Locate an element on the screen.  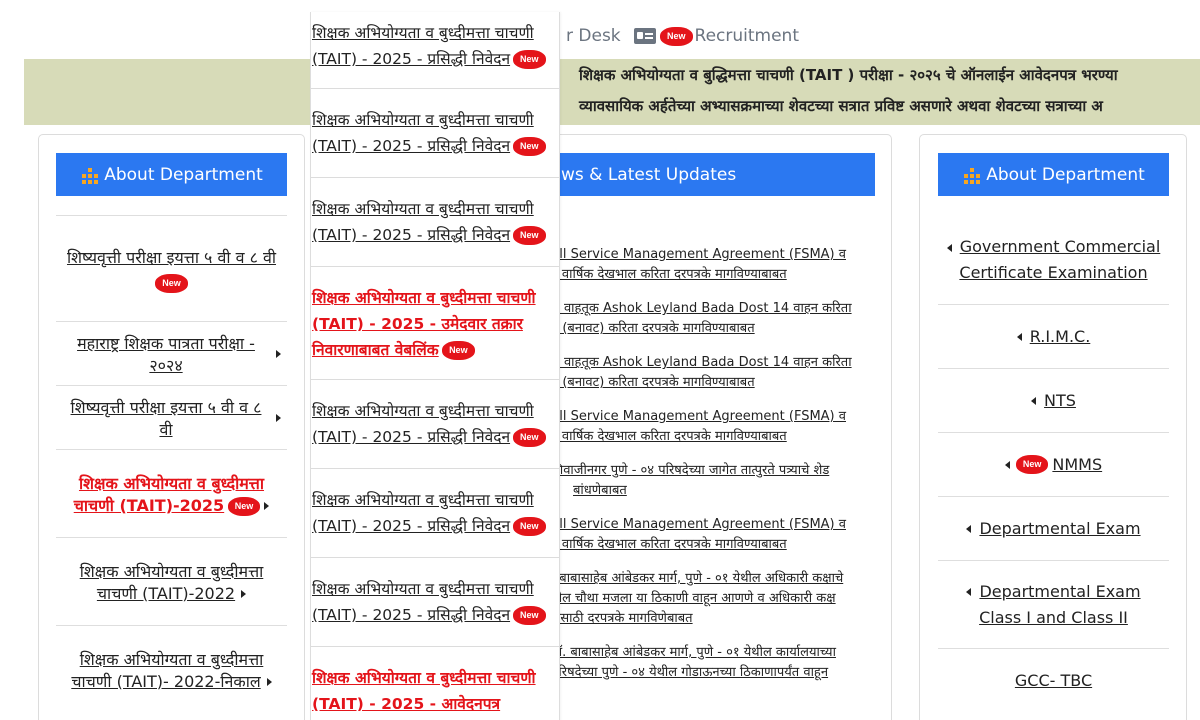
right-menu-item: NTS is located at coordinates (1053, 400).